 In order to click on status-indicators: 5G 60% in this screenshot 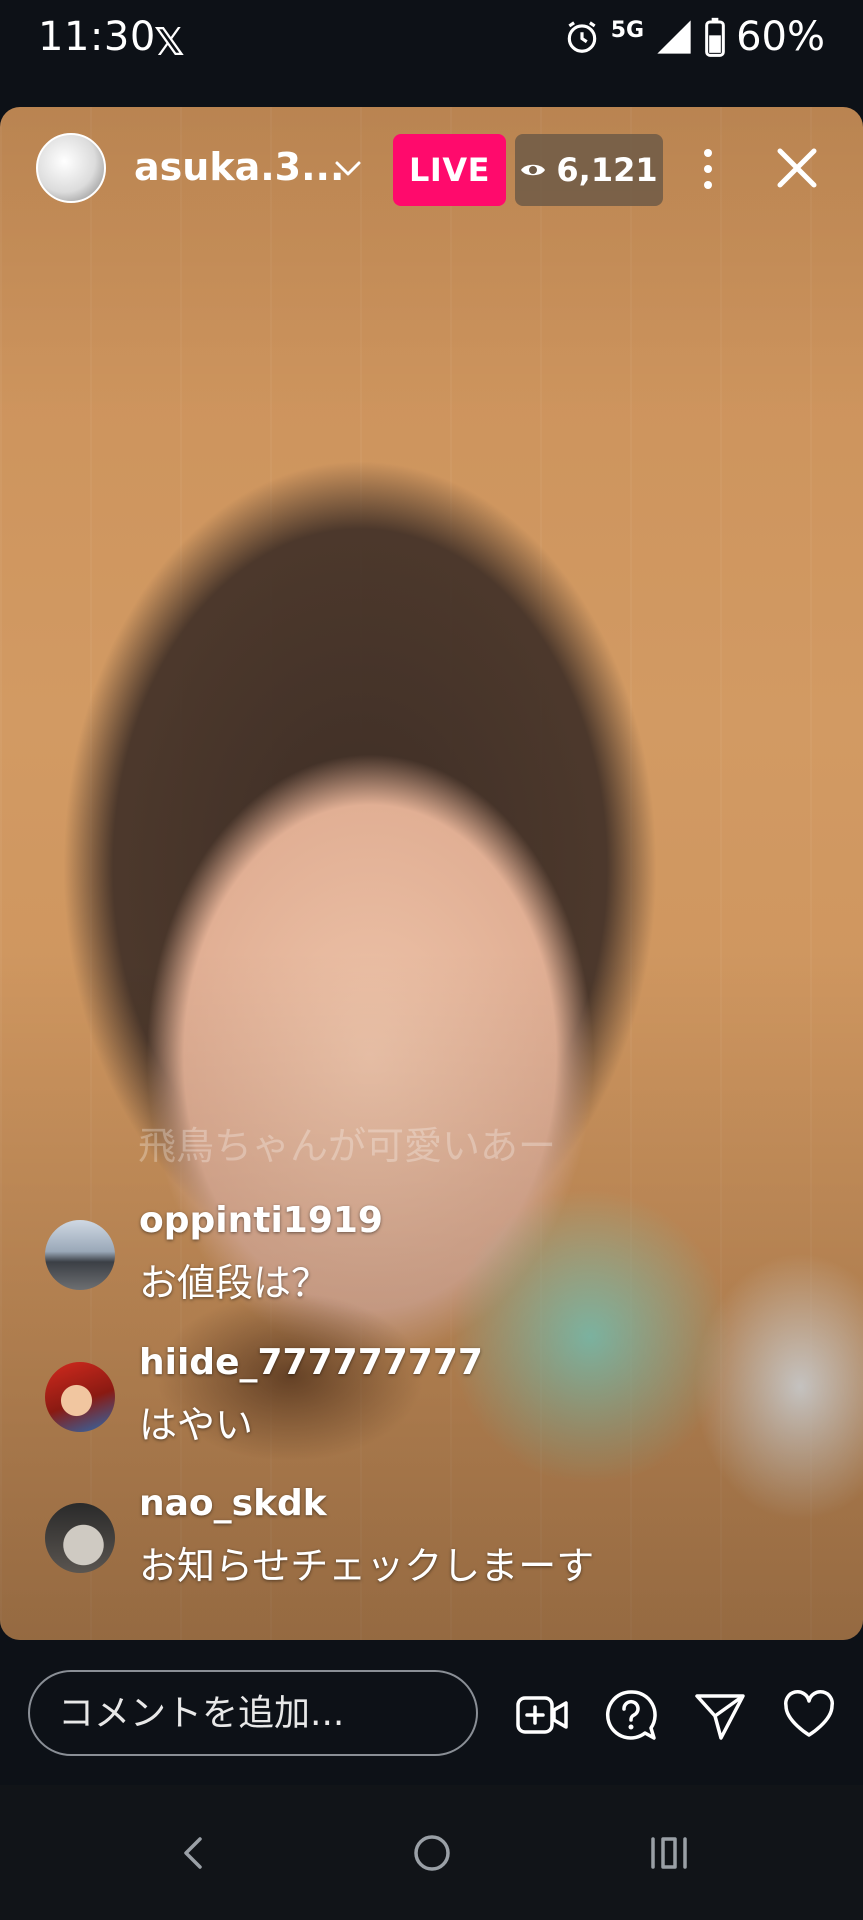, I will do `click(694, 37)`.